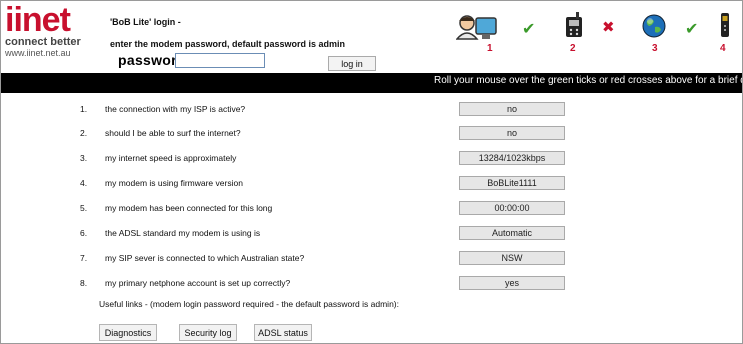 This screenshot has width=743, height=344. Describe the element at coordinates (174, 183) in the screenshot. I see `question-text: my modem is using firmware version` at that location.